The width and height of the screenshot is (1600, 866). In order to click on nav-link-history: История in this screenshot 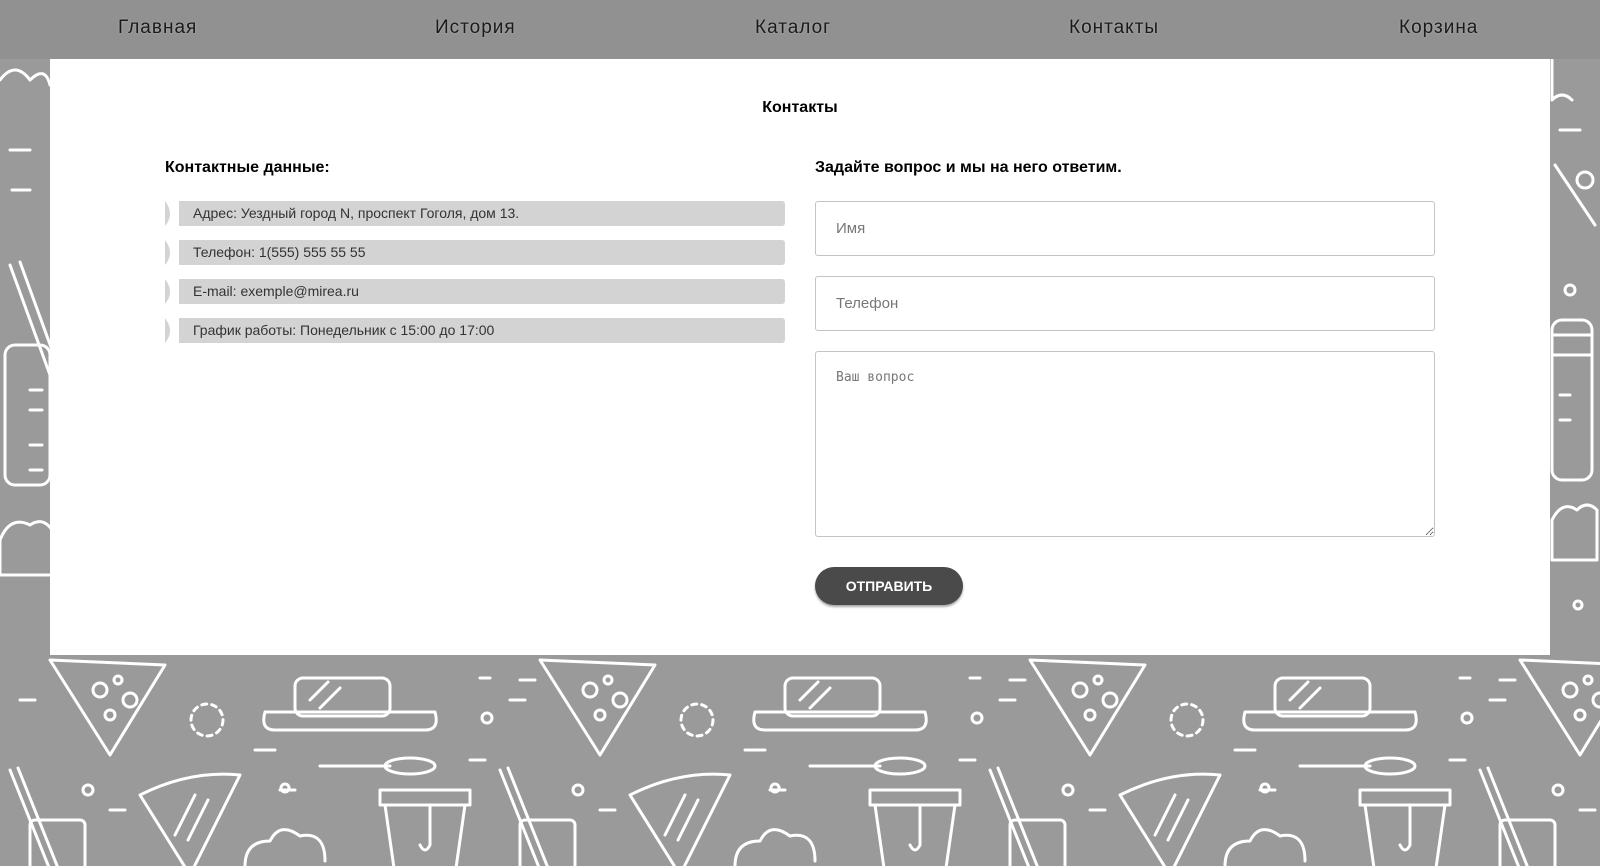, I will do `click(475, 28)`.